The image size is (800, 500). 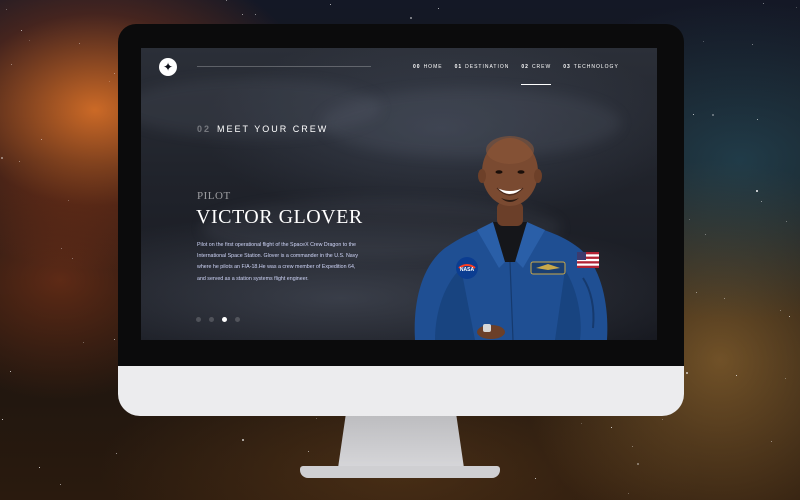 What do you see at coordinates (567, 67) in the screenshot?
I see `nav-item-number: 03` at bounding box center [567, 67].